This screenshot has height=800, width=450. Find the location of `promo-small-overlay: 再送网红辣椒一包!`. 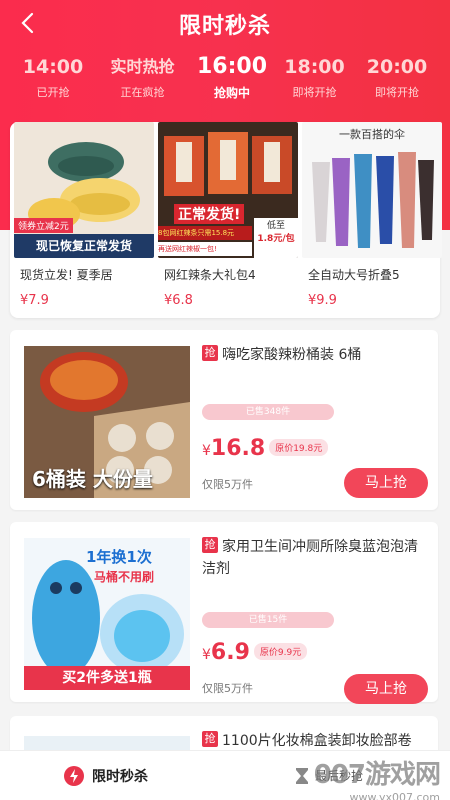

promo-small-overlay: 再送网红辣椒一包! is located at coordinates (205, 249).